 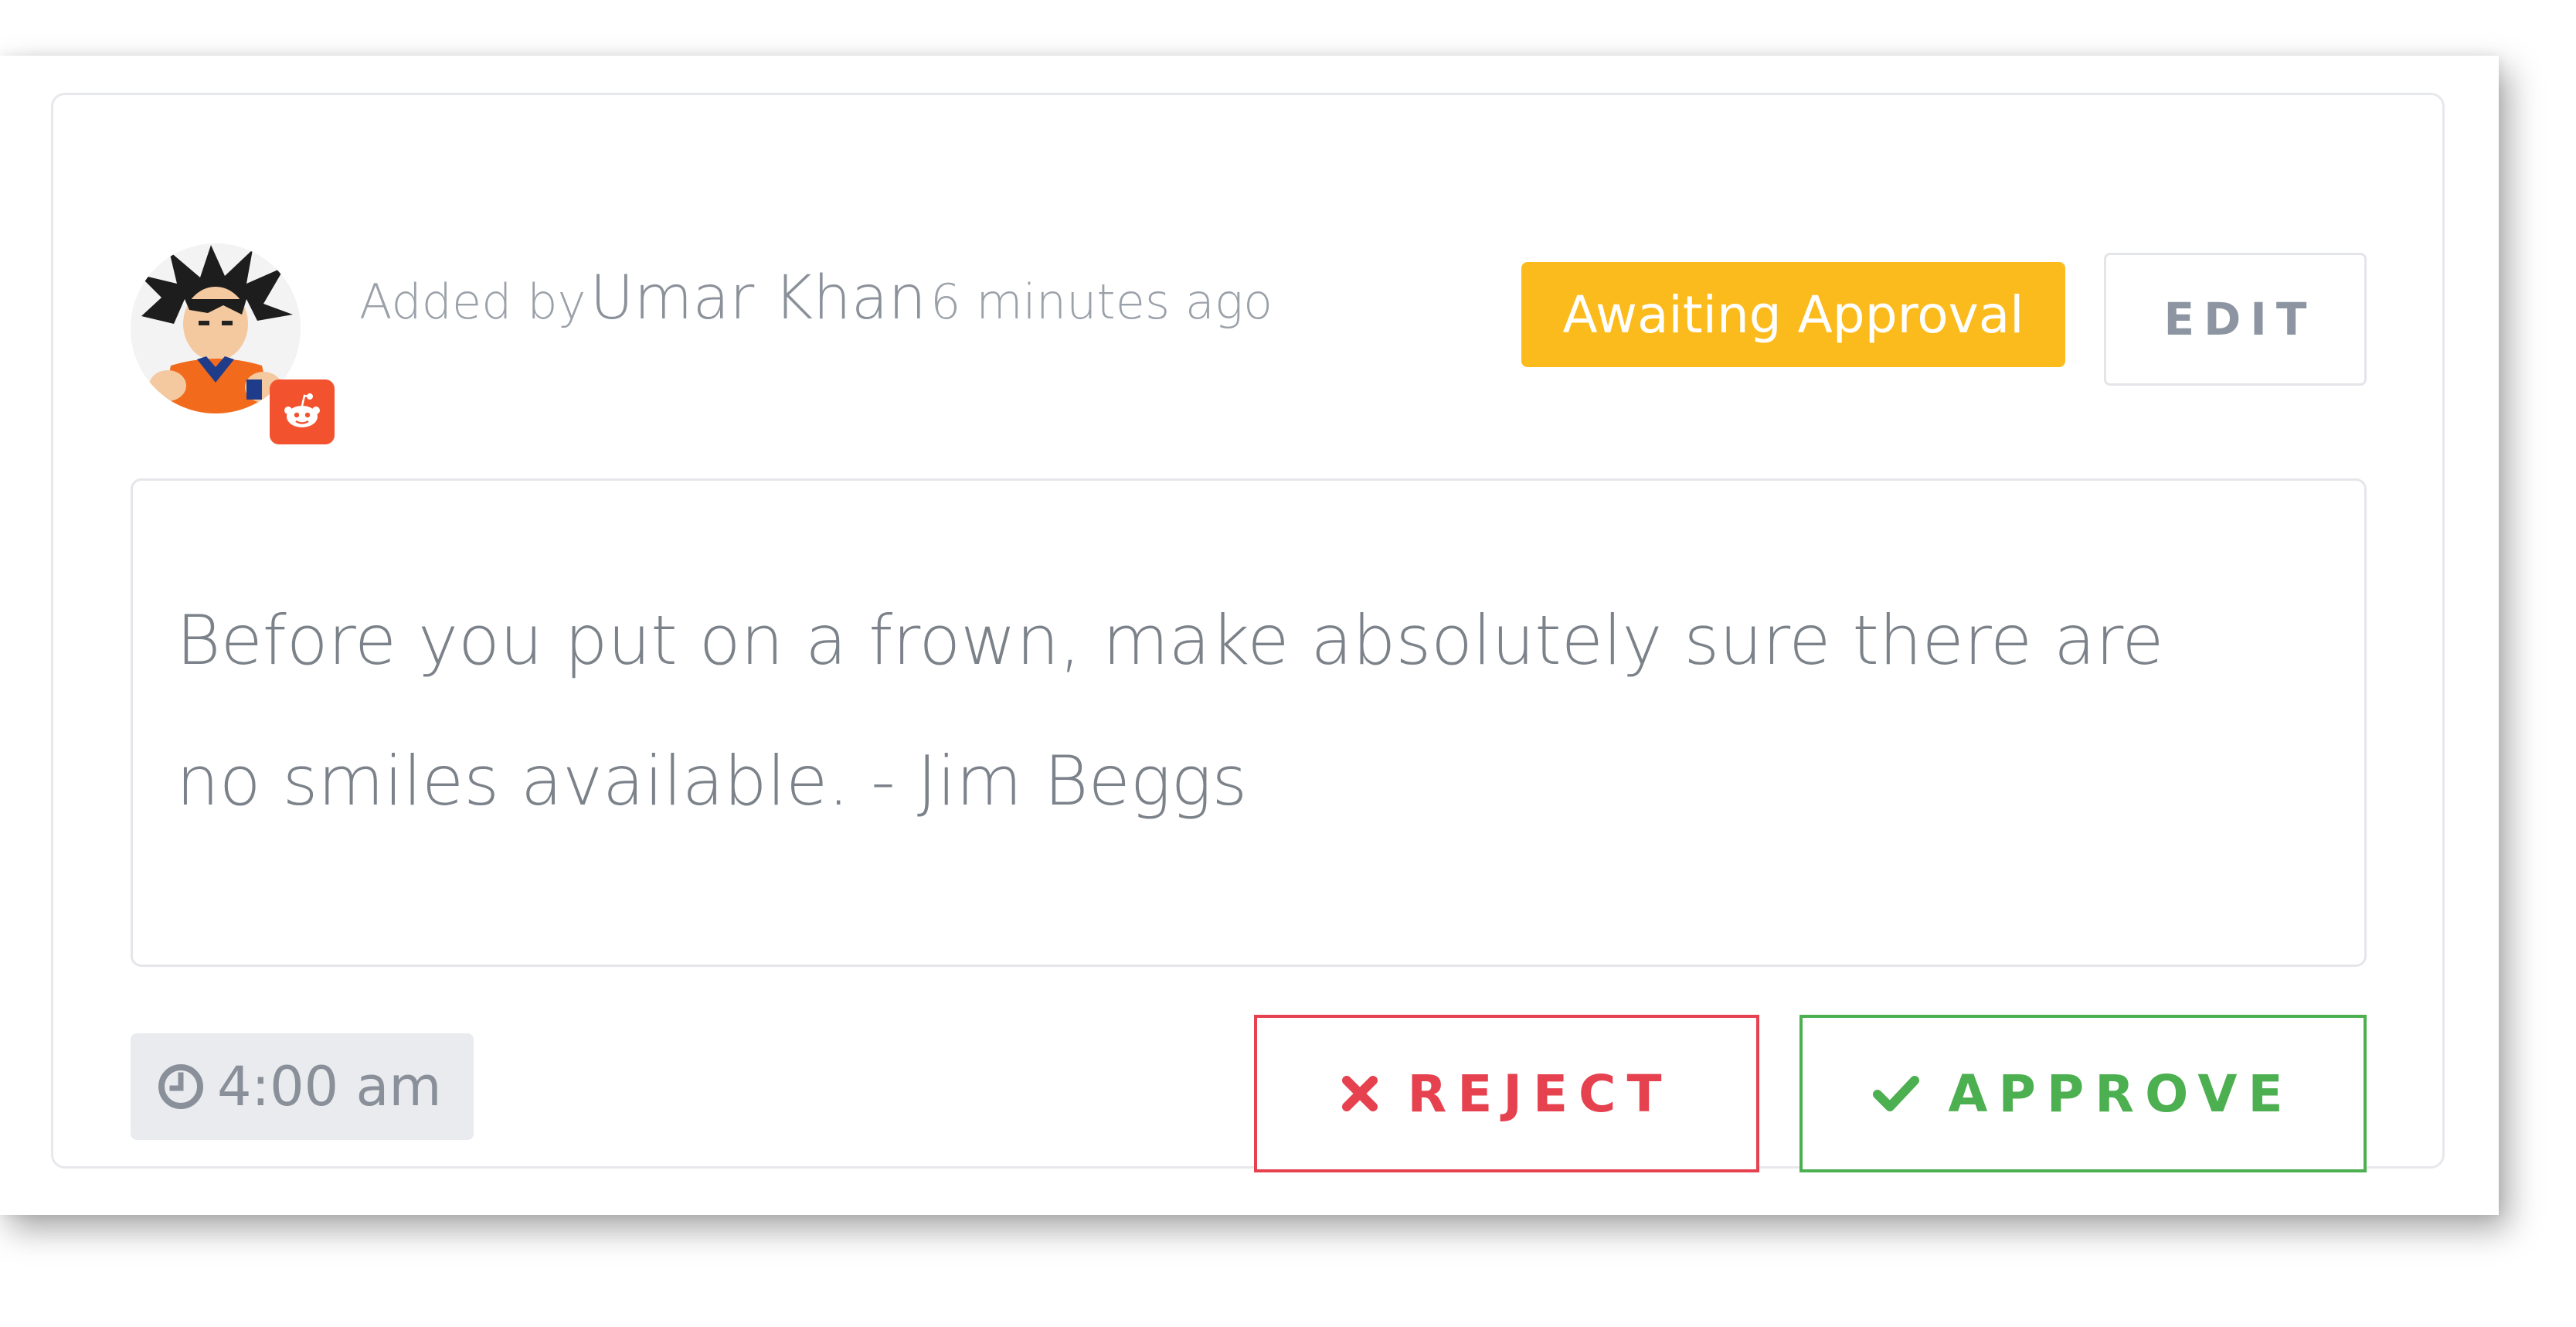 I want to click on post-meta: Added by Umar Khan 6 minutes ago, so click(x=816, y=298).